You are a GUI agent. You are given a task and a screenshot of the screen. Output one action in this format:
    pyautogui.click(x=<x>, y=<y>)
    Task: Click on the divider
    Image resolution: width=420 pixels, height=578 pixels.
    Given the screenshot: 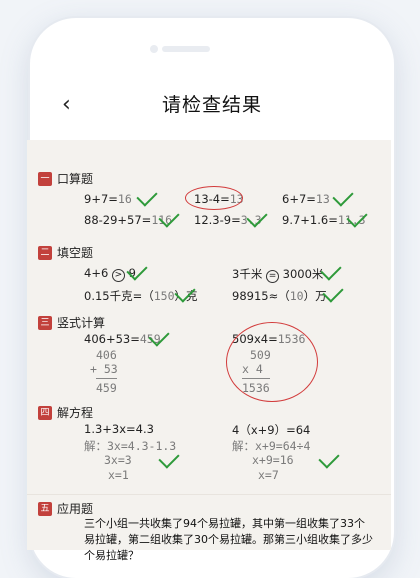 What is the action you would take?
    pyautogui.click(x=209, y=494)
    